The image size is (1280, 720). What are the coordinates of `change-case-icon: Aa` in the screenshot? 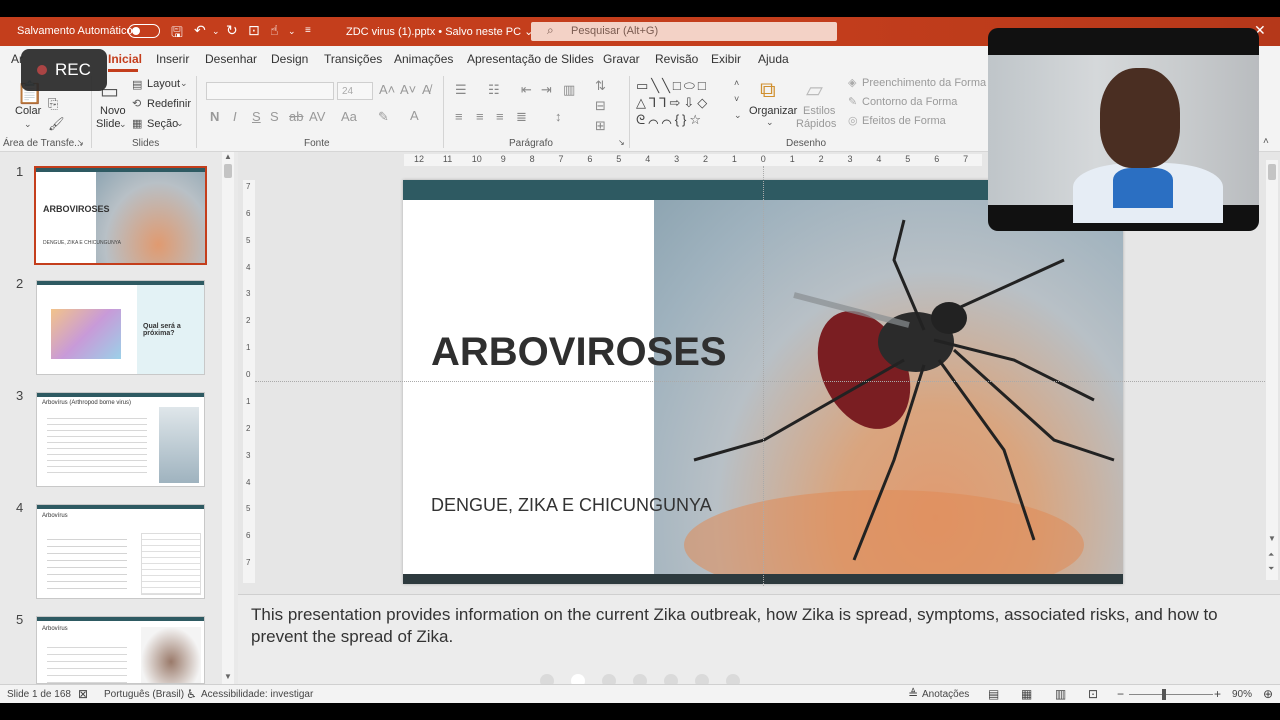 It's located at (349, 116).